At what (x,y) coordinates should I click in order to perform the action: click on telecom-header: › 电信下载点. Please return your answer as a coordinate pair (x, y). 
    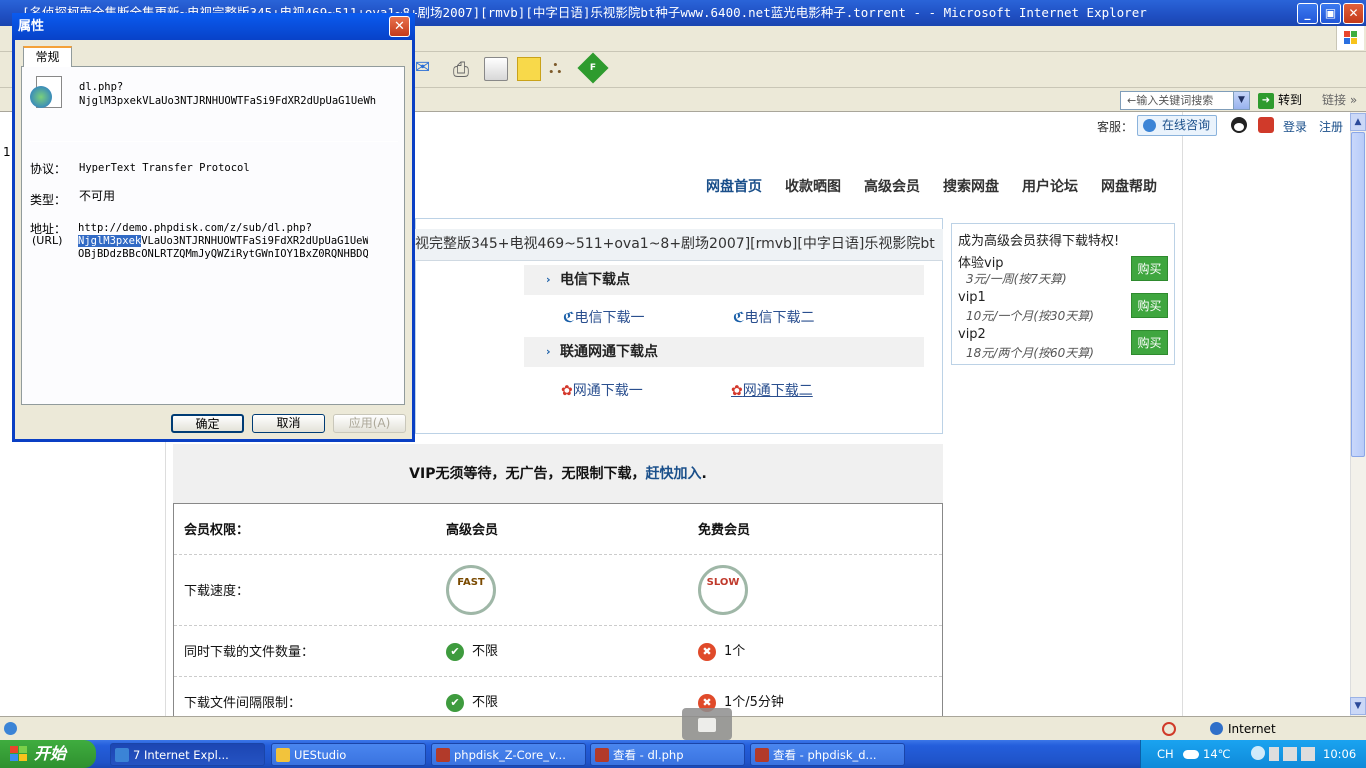
    Looking at the image, I should click on (724, 280).